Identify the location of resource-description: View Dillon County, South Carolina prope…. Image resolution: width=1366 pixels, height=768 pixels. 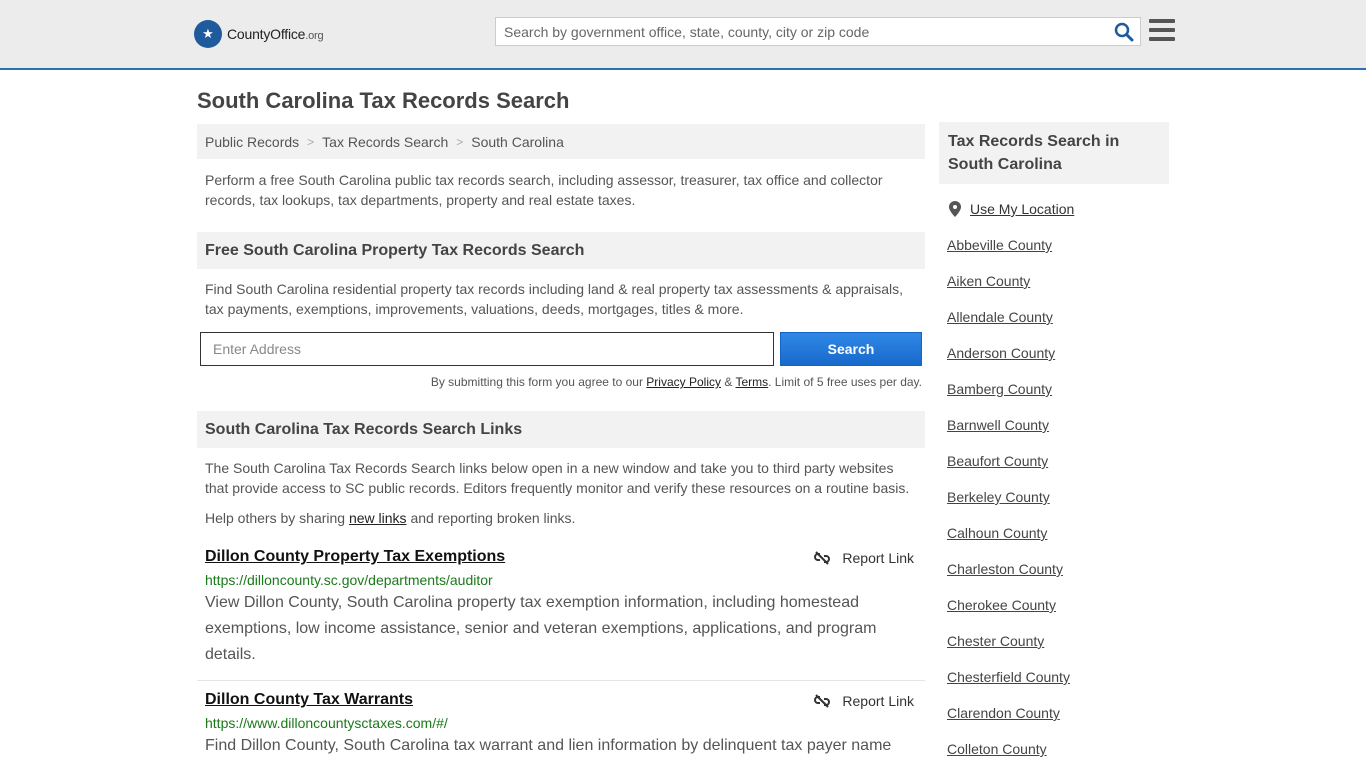
(541, 628).